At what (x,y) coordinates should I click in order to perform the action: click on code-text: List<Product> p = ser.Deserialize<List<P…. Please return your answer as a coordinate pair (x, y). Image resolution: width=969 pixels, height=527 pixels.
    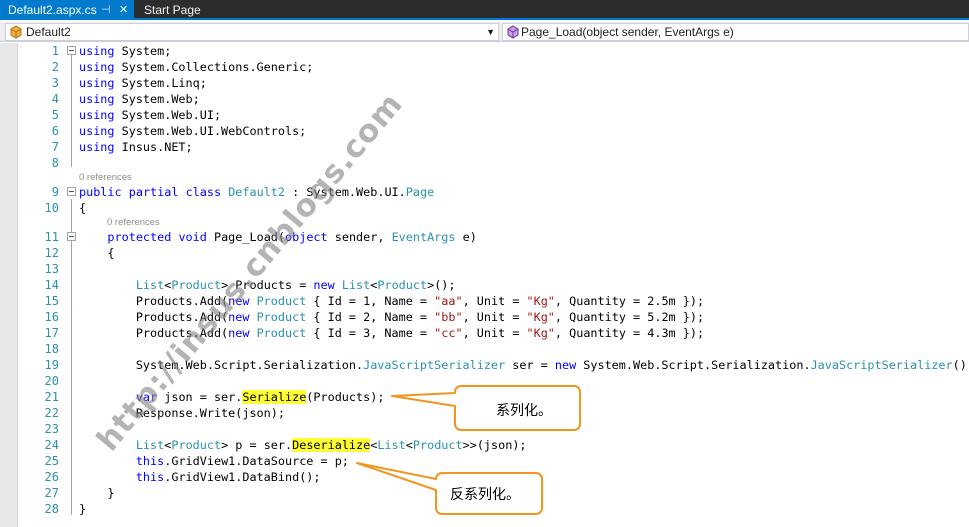
    Looking at the image, I should click on (331, 445).